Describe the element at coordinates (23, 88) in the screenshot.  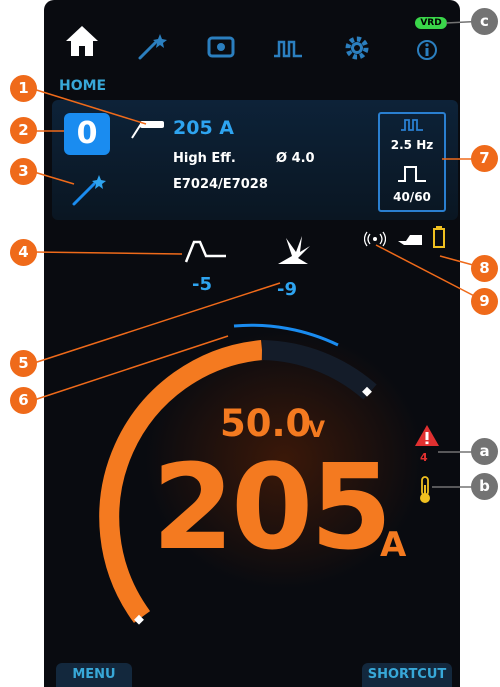
I see `callout-1: 1` at that location.